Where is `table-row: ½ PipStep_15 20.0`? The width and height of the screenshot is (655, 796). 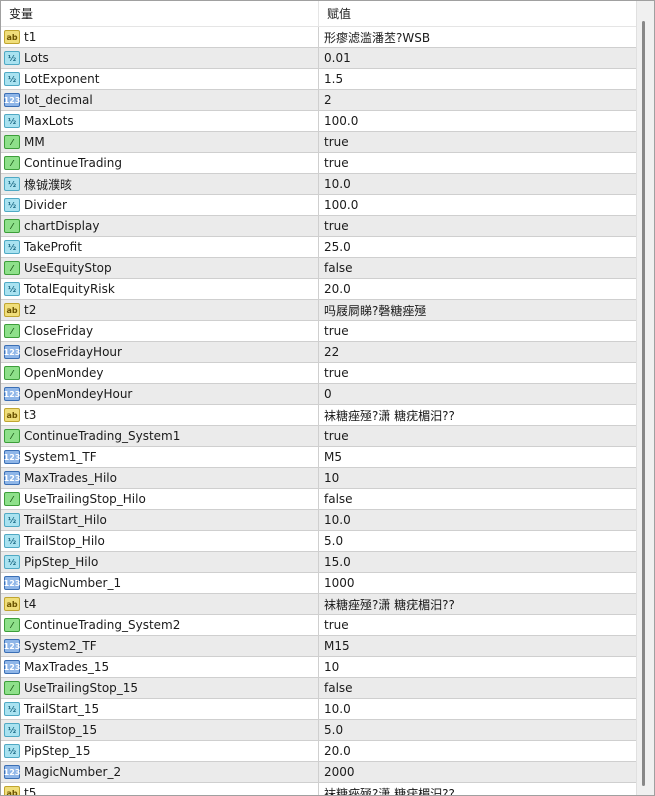 table-row: ½ PipStep_15 20.0 is located at coordinates (319, 751).